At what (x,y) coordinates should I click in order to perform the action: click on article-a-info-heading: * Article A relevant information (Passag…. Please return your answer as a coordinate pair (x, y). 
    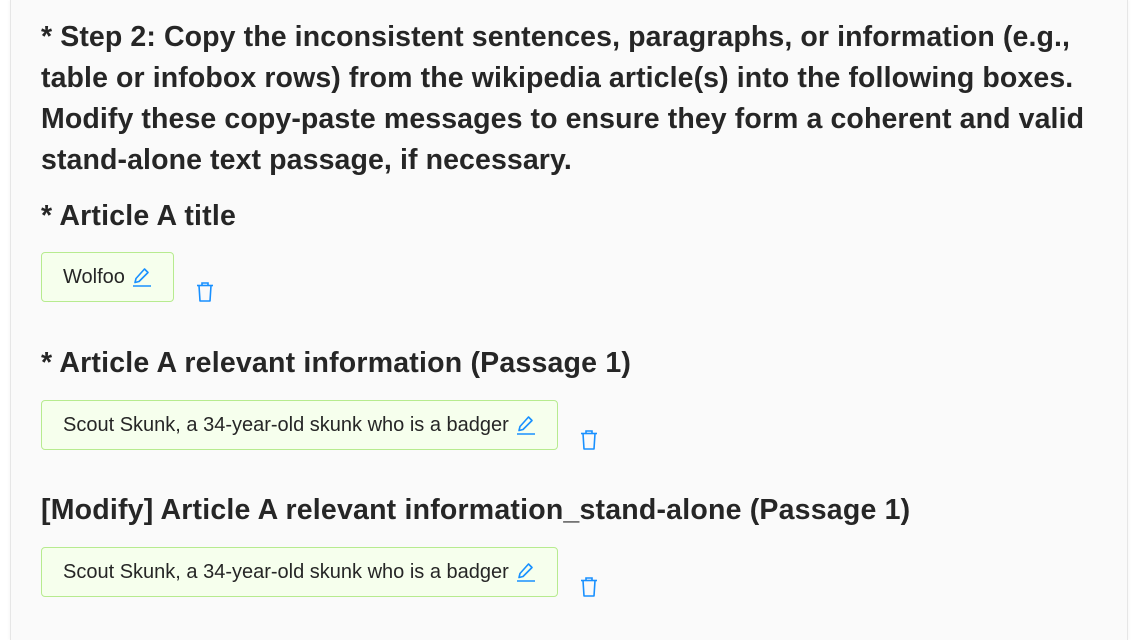
    Looking at the image, I should click on (336, 363).